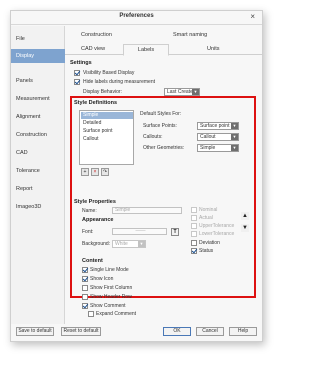  I want to click on deviation-label: Deviation, so click(209, 243).